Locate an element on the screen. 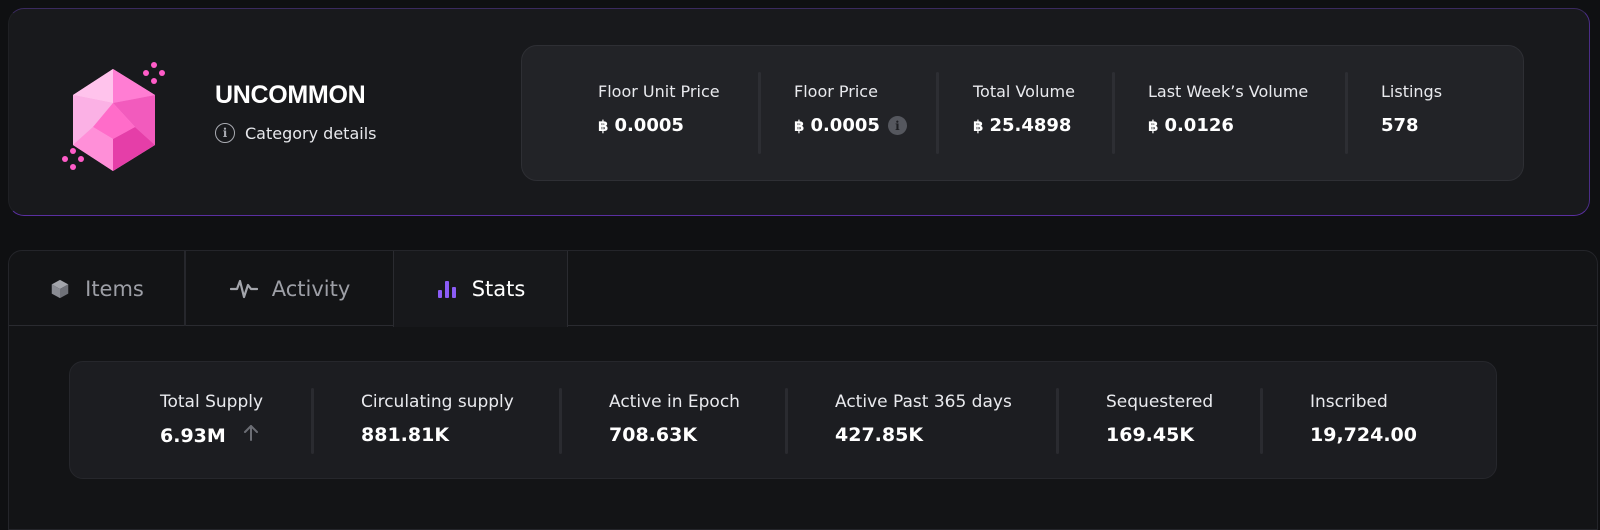  cube-icon is located at coordinates (60, 289).